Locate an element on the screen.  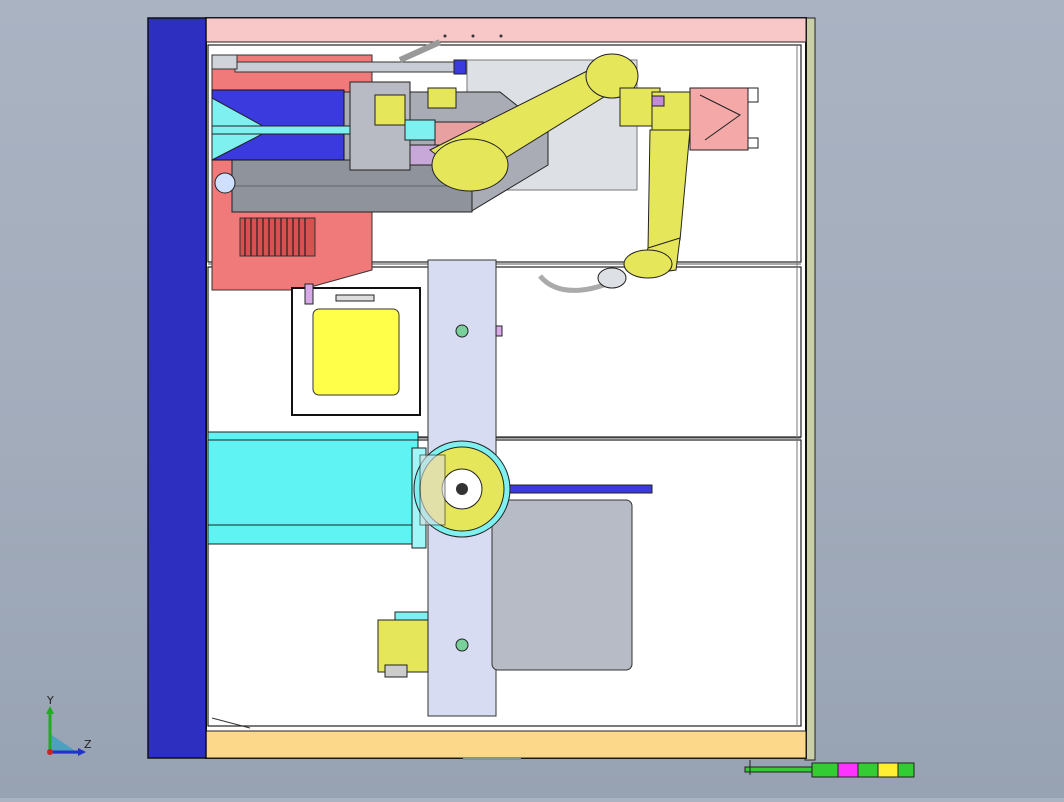
spindle-pivot-cap is located at coordinates (225, 183).